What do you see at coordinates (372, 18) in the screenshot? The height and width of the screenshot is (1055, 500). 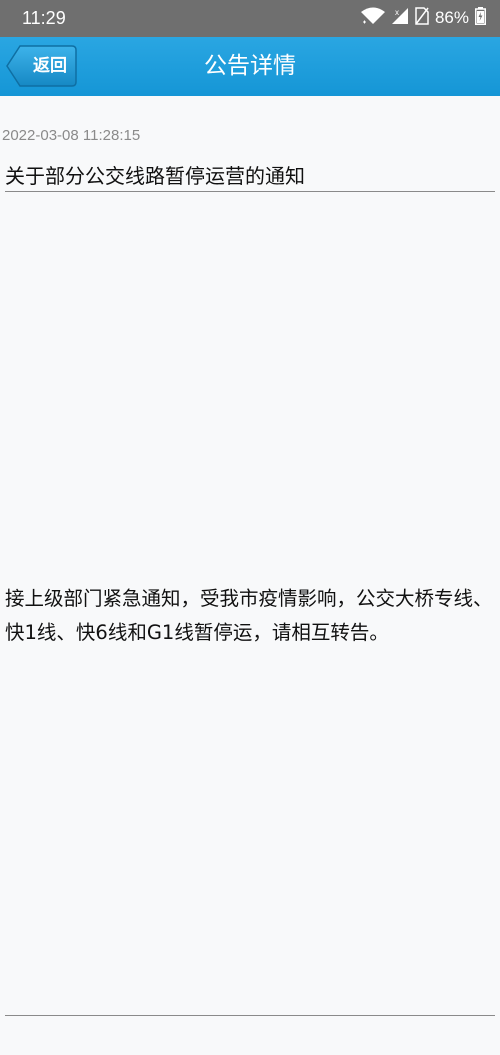 I see `wifi-icon` at bounding box center [372, 18].